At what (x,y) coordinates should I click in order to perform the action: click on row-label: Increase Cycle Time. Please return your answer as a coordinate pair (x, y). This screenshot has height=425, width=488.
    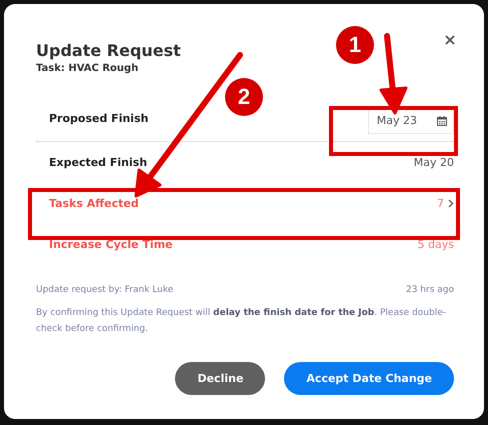
    Looking at the image, I should click on (111, 244).